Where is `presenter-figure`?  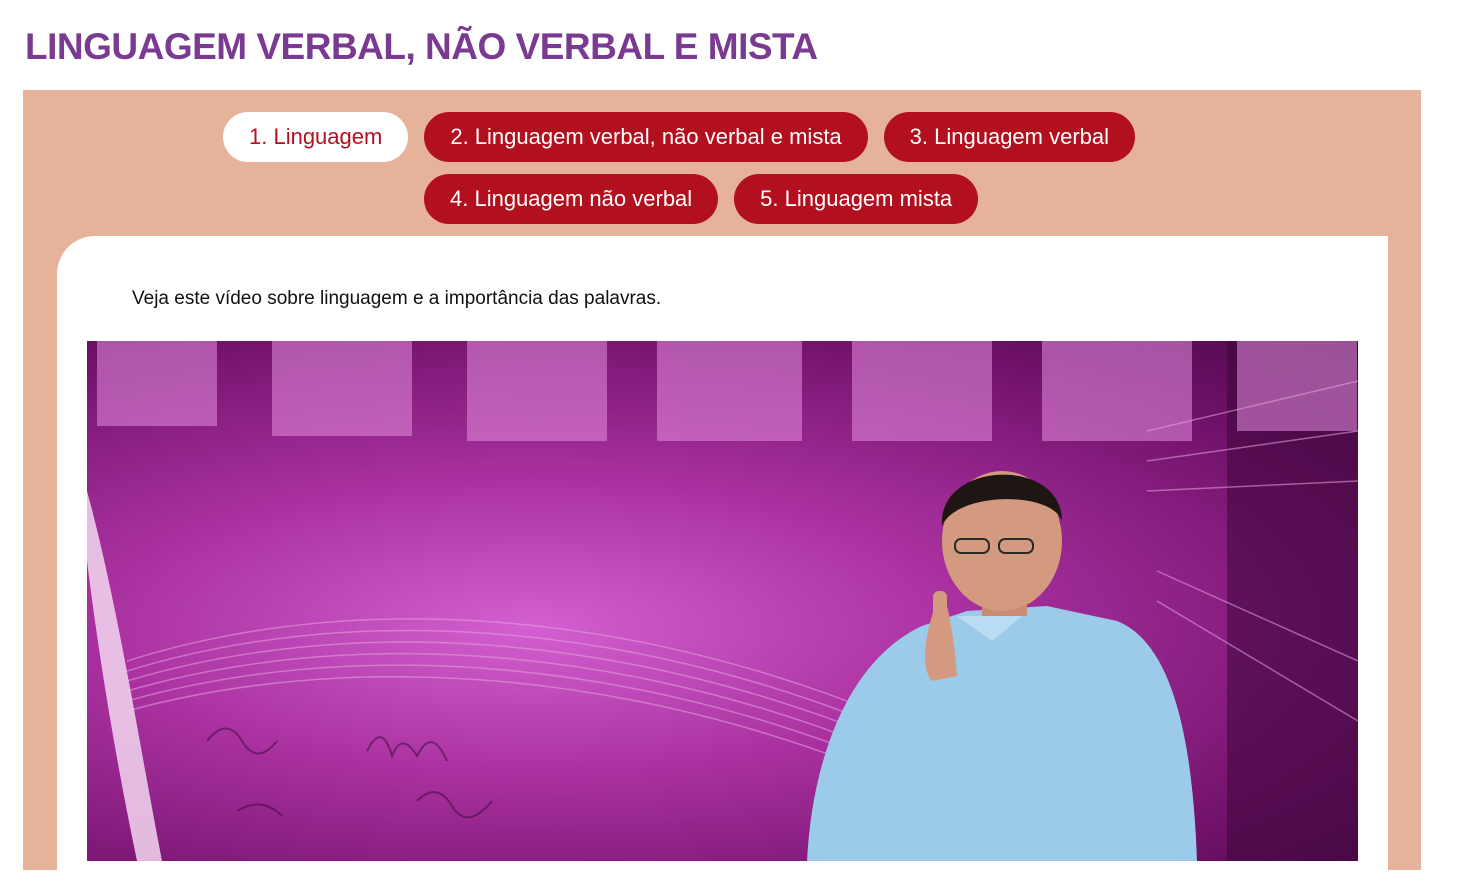 presenter-figure is located at coordinates (1002, 666).